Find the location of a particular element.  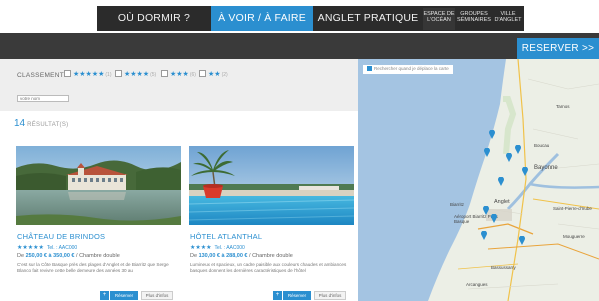

filter-count: (1) is located at coordinates (108, 75).